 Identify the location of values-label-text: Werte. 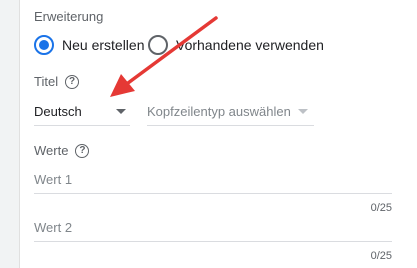
(51, 150).